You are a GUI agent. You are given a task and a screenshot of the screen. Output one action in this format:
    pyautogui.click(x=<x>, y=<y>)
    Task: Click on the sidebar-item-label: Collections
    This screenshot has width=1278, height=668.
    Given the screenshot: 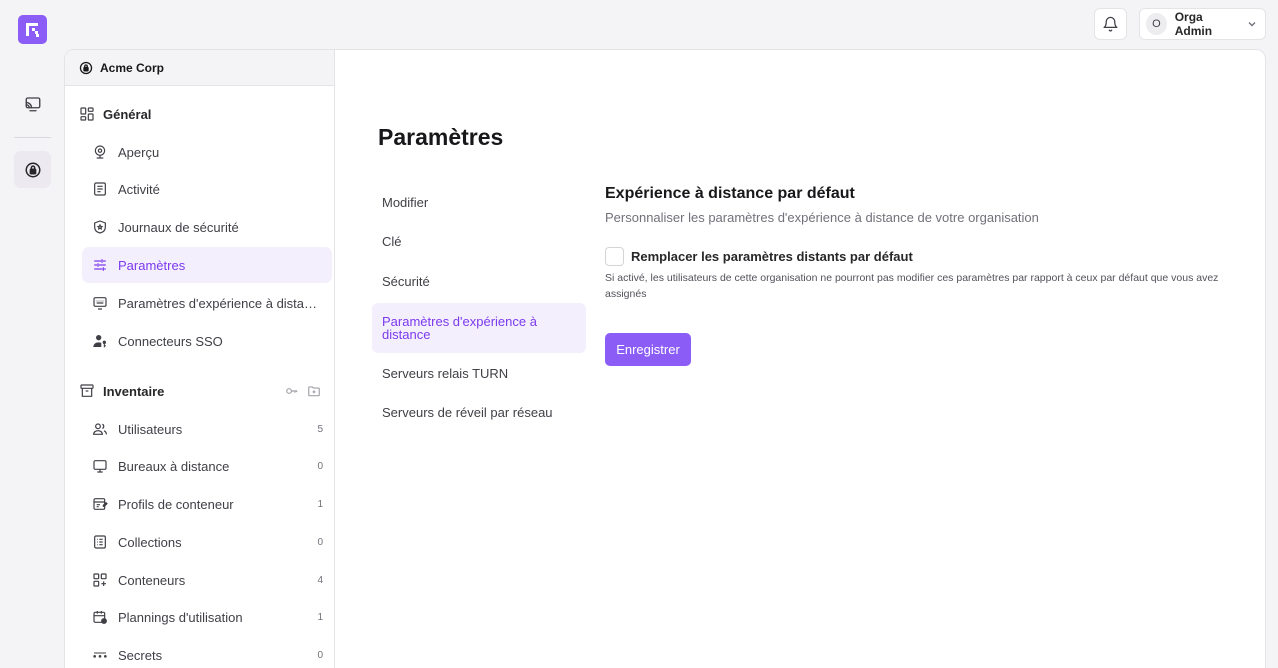 What is the action you would take?
    pyautogui.click(x=150, y=542)
    